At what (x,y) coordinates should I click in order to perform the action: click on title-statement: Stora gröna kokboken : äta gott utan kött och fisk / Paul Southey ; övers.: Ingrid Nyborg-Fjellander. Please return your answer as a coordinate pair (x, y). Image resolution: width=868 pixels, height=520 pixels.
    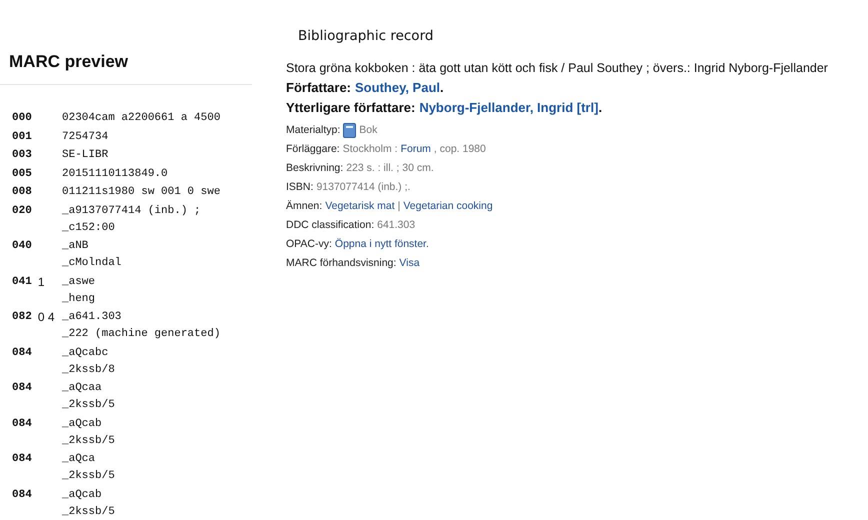
    Looking at the image, I should click on (557, 68).